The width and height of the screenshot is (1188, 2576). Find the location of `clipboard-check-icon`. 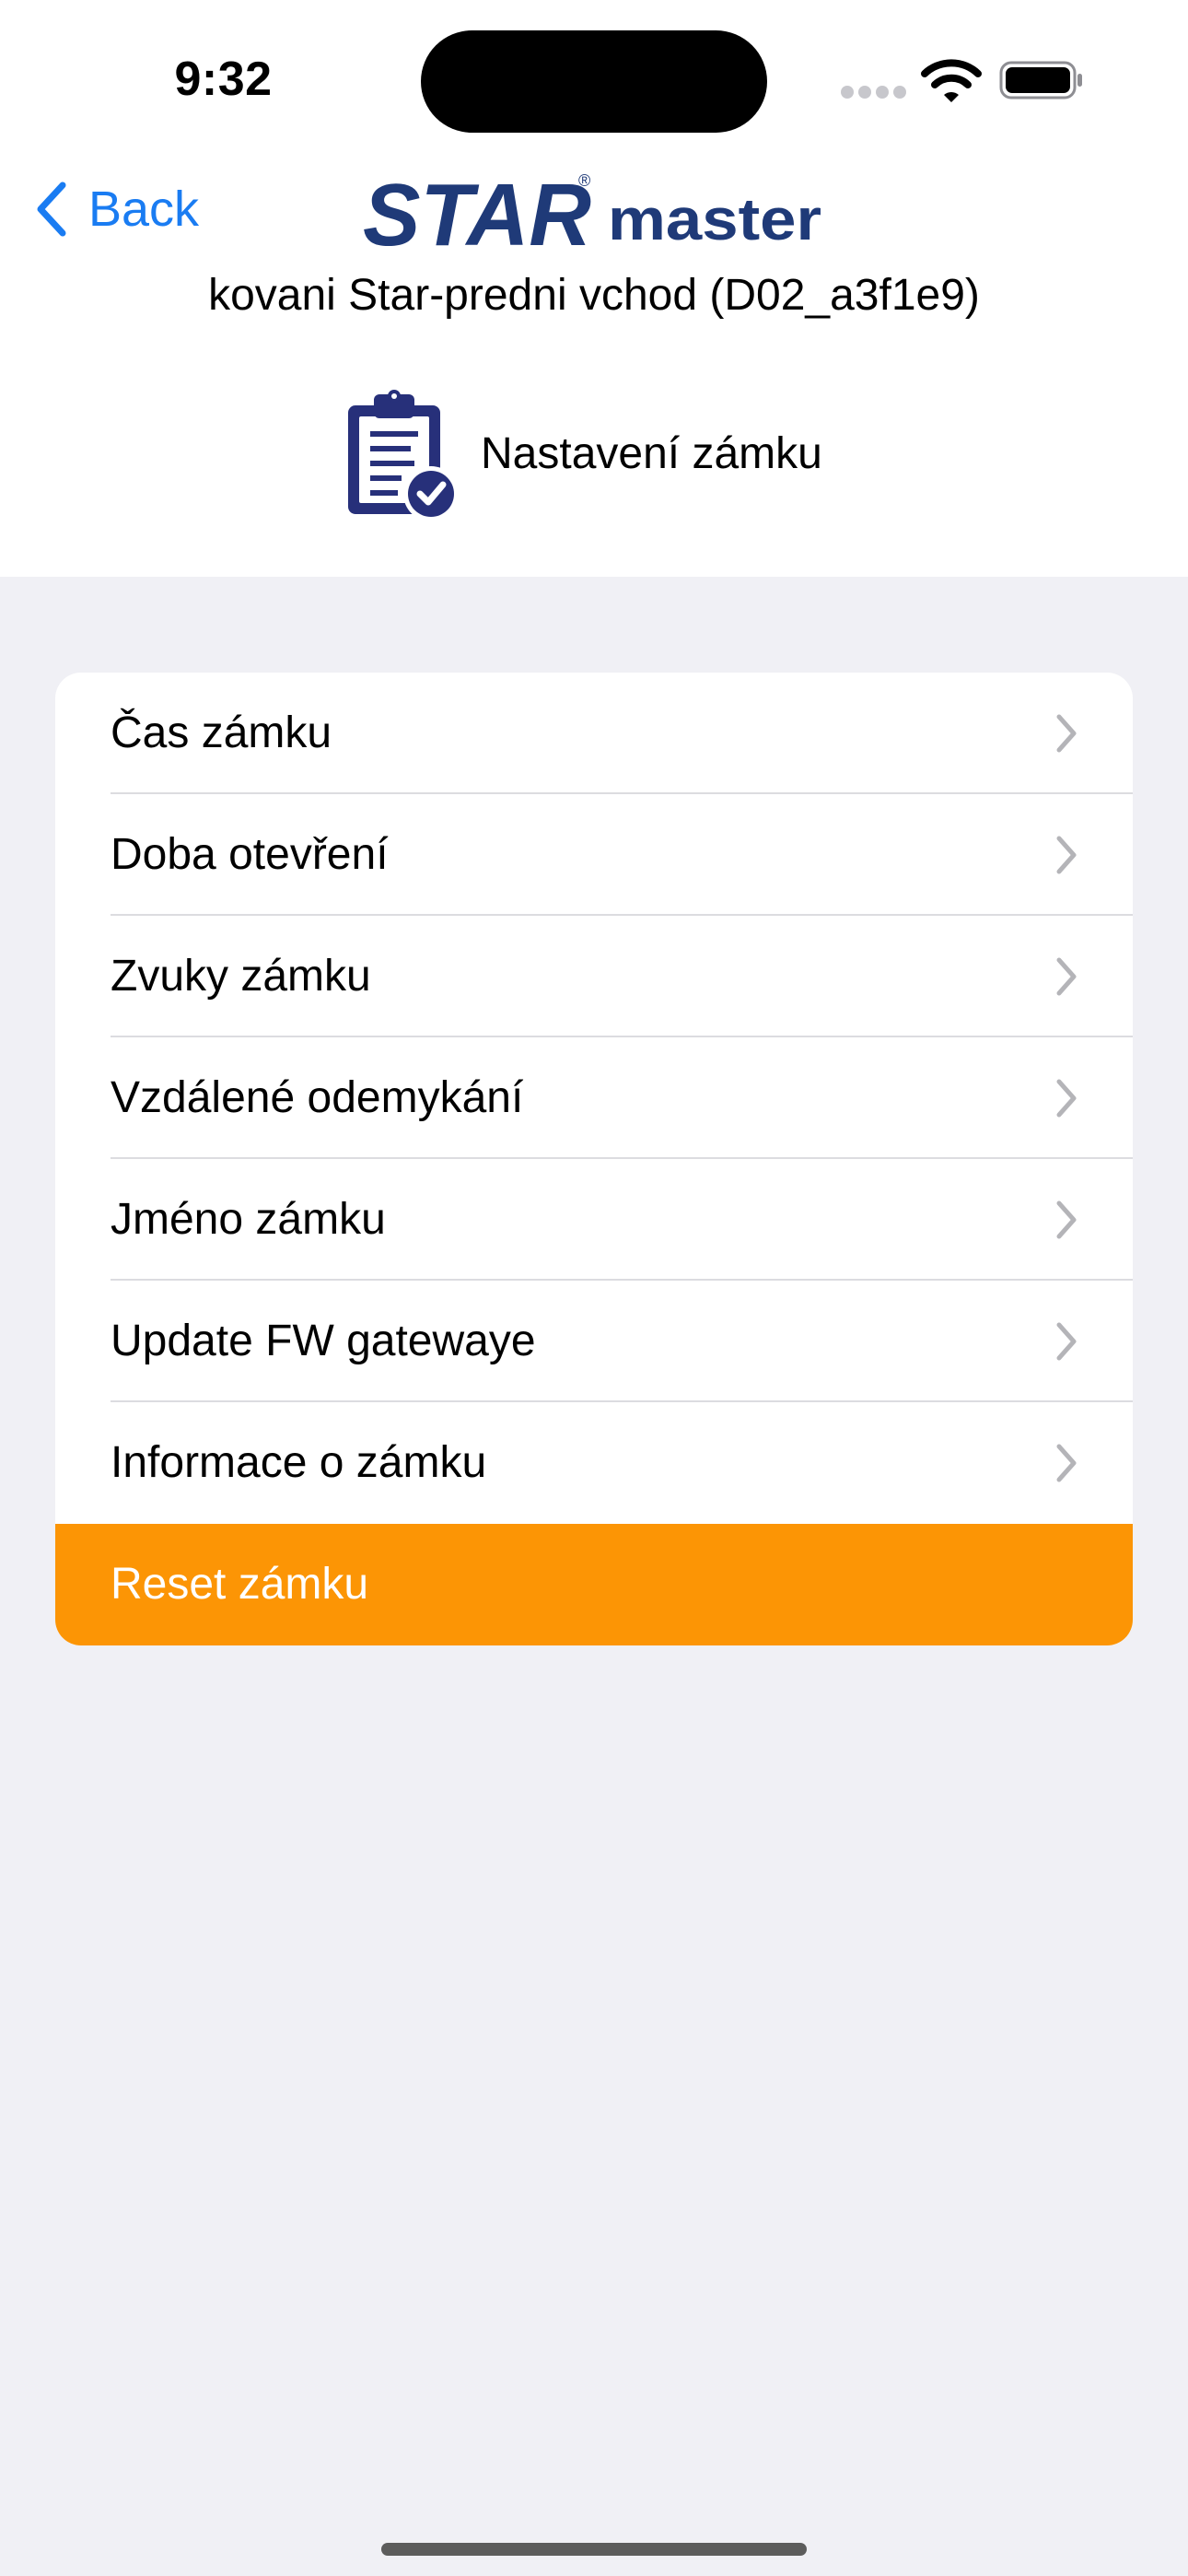

clipboard-check-icon is located at coordinates (403, 455).